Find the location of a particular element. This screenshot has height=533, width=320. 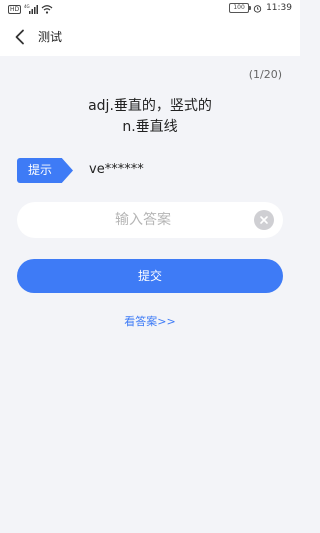

status-right: 100 11:39 is located at coordinates (260, 8).